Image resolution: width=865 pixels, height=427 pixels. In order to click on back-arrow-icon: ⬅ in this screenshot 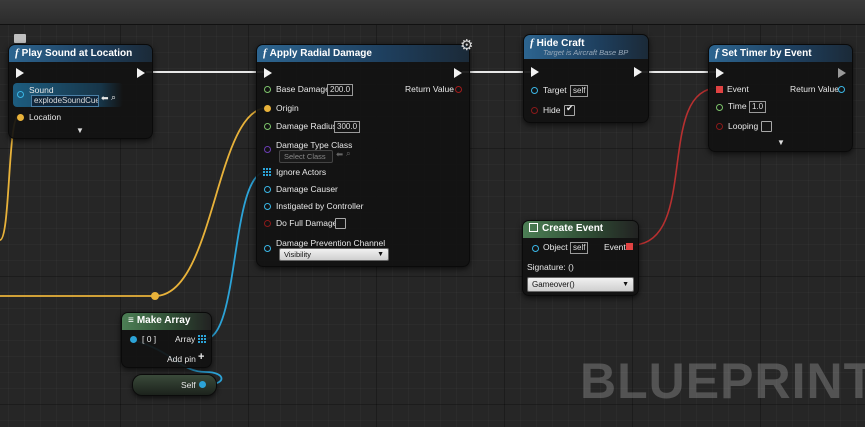, I will do `click(339, 154)`.